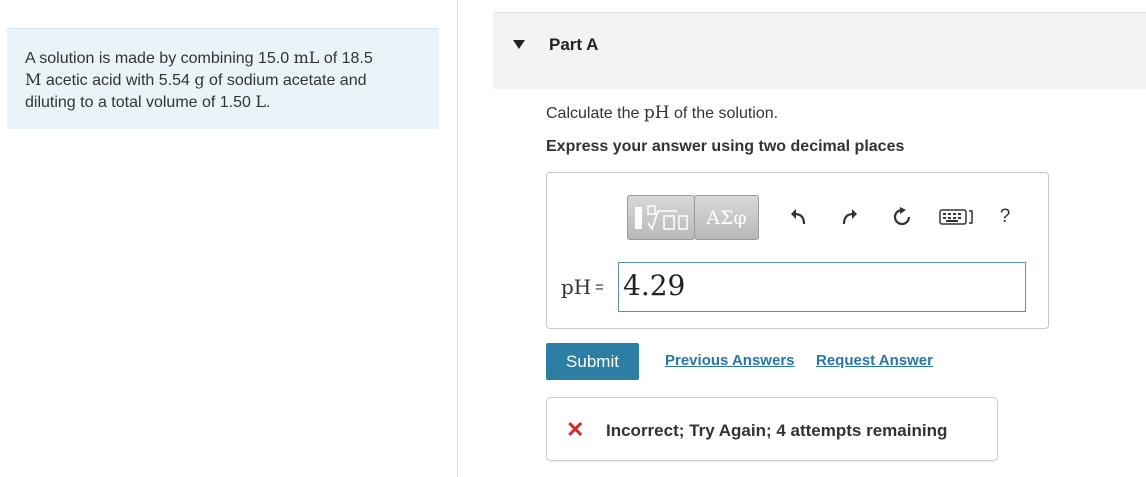 The width and height of the screenshot is (1146, 477). Describe the element at coordinates (118, 80) in the screenshot. I see `problem-text-3: acetic acid with 5.54` at that location.